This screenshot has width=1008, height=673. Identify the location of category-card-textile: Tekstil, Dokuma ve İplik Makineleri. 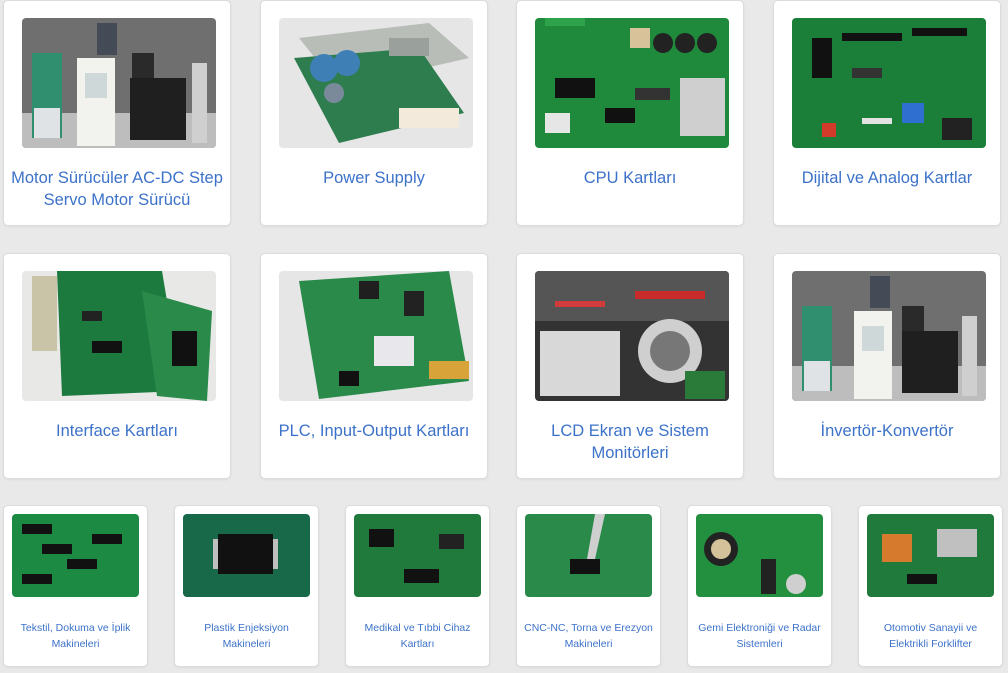
(75, 586).